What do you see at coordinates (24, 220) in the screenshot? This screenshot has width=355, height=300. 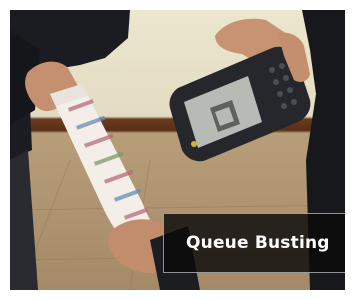 I see `left-person-leg` at bounding box center [24, 220].